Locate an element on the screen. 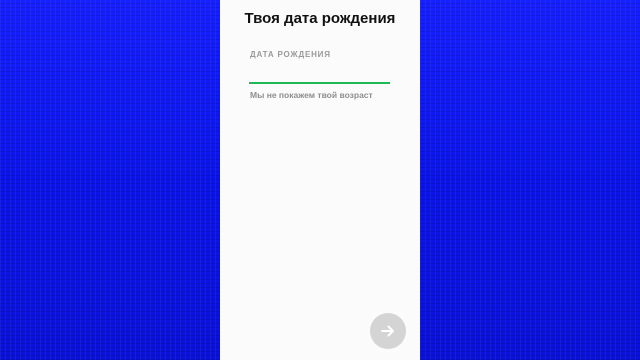 This screenshot has width=640, height=360. next-button is located at coordinates (388, 331).